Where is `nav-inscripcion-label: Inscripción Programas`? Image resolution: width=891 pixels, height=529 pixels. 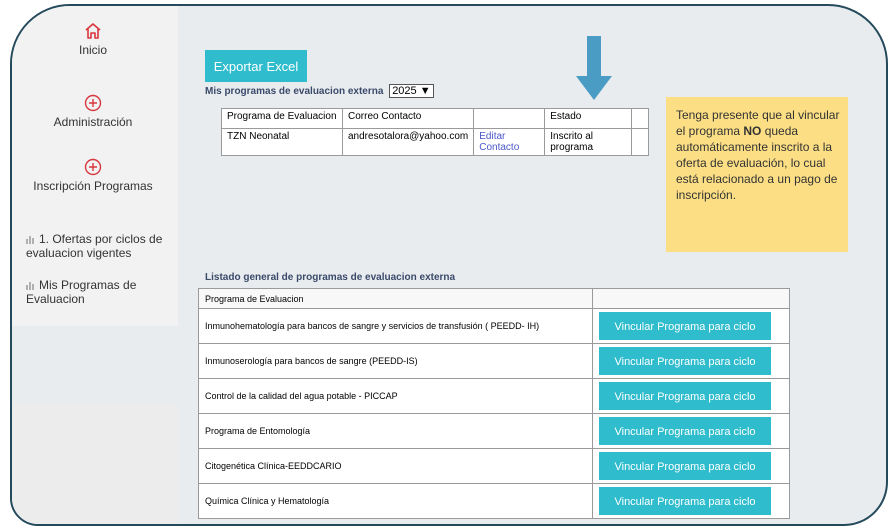
nav-inscripcion-label: Inscripción Programas is located at coordinates (93, 186).